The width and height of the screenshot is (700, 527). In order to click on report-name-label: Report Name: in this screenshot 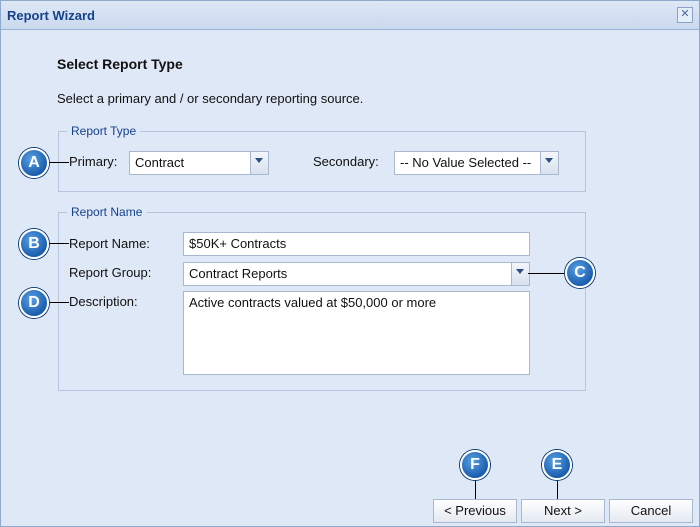, I will do `click(109, 243)`.